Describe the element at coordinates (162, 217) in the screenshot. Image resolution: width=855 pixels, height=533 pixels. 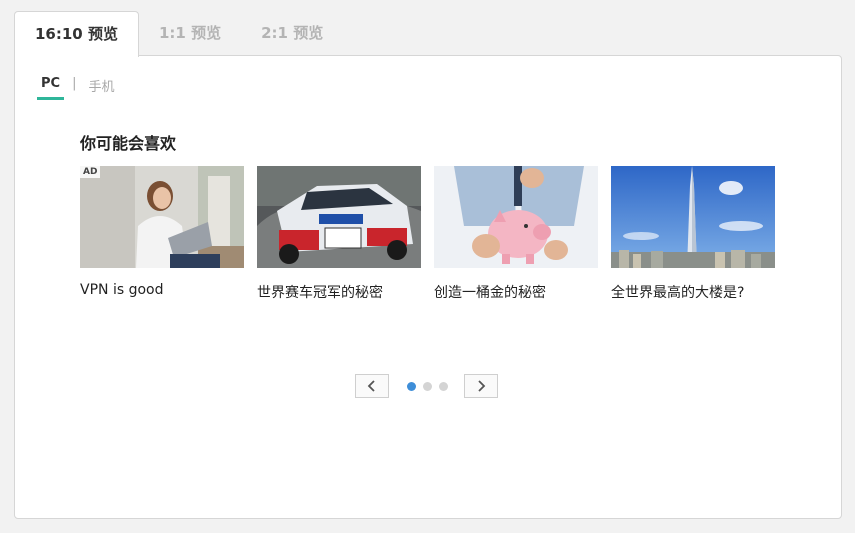
I see `card-image-woman-with-laptop: AD` at that location.